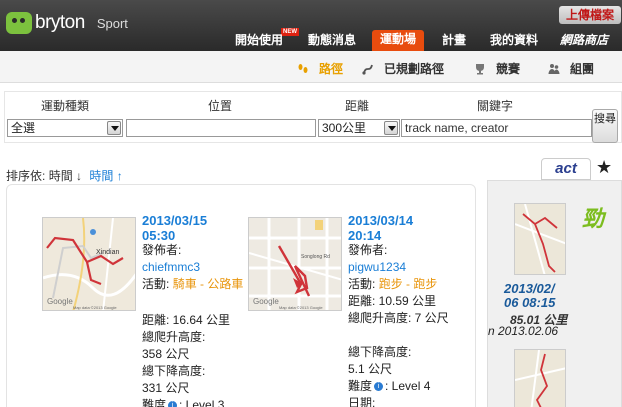 Image resolution: width=622 pixels, height=407 pixels. Describe the element at coordinates (377, 267) in the screenshot. I see `creator-link: pigwu1234` at that location.